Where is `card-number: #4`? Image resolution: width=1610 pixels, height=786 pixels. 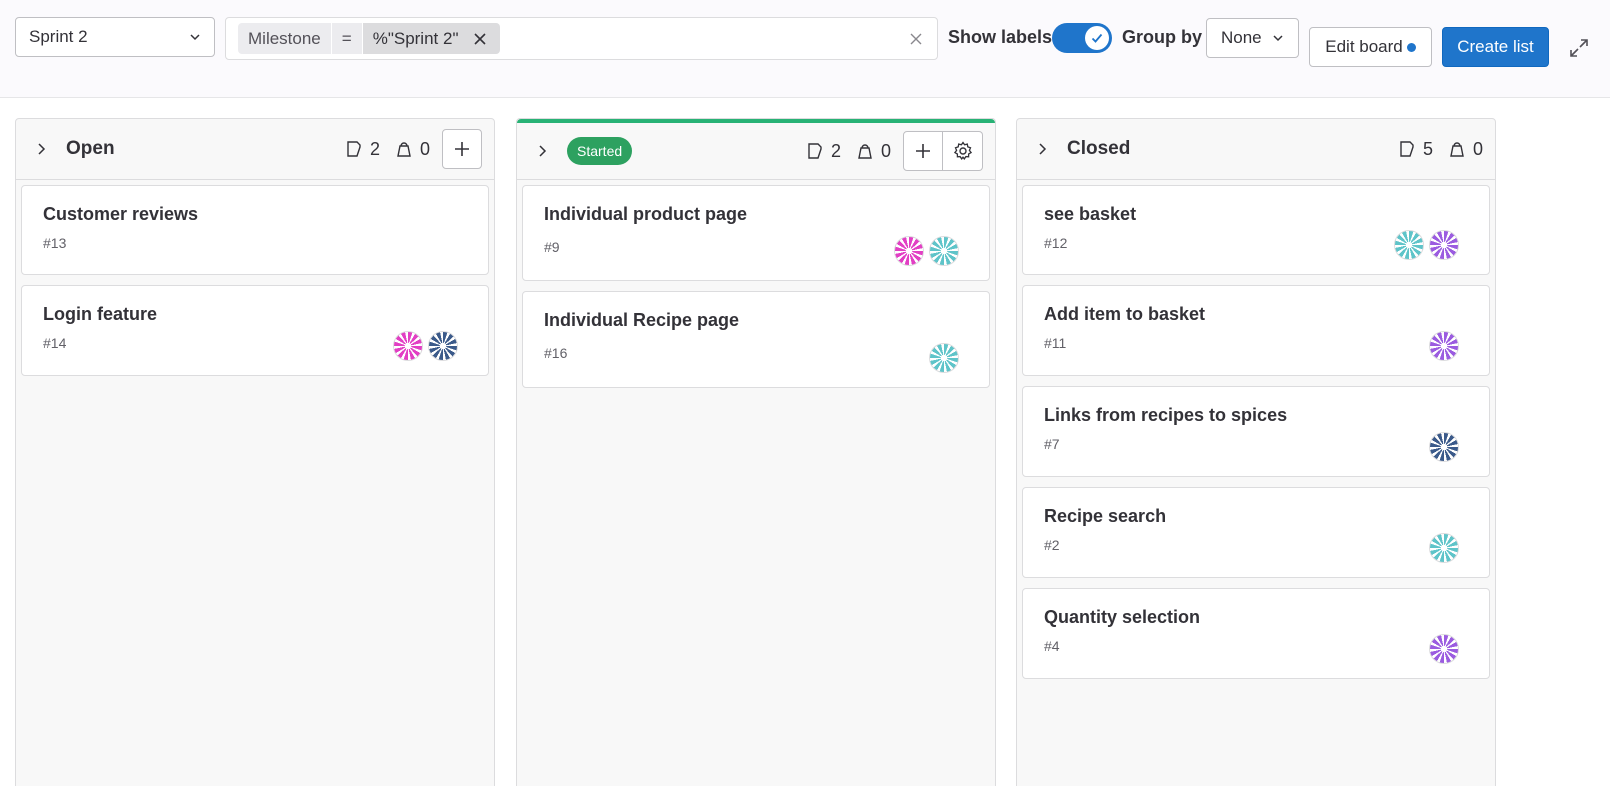
card-number: #4 is located at coordinates (1052, 646).